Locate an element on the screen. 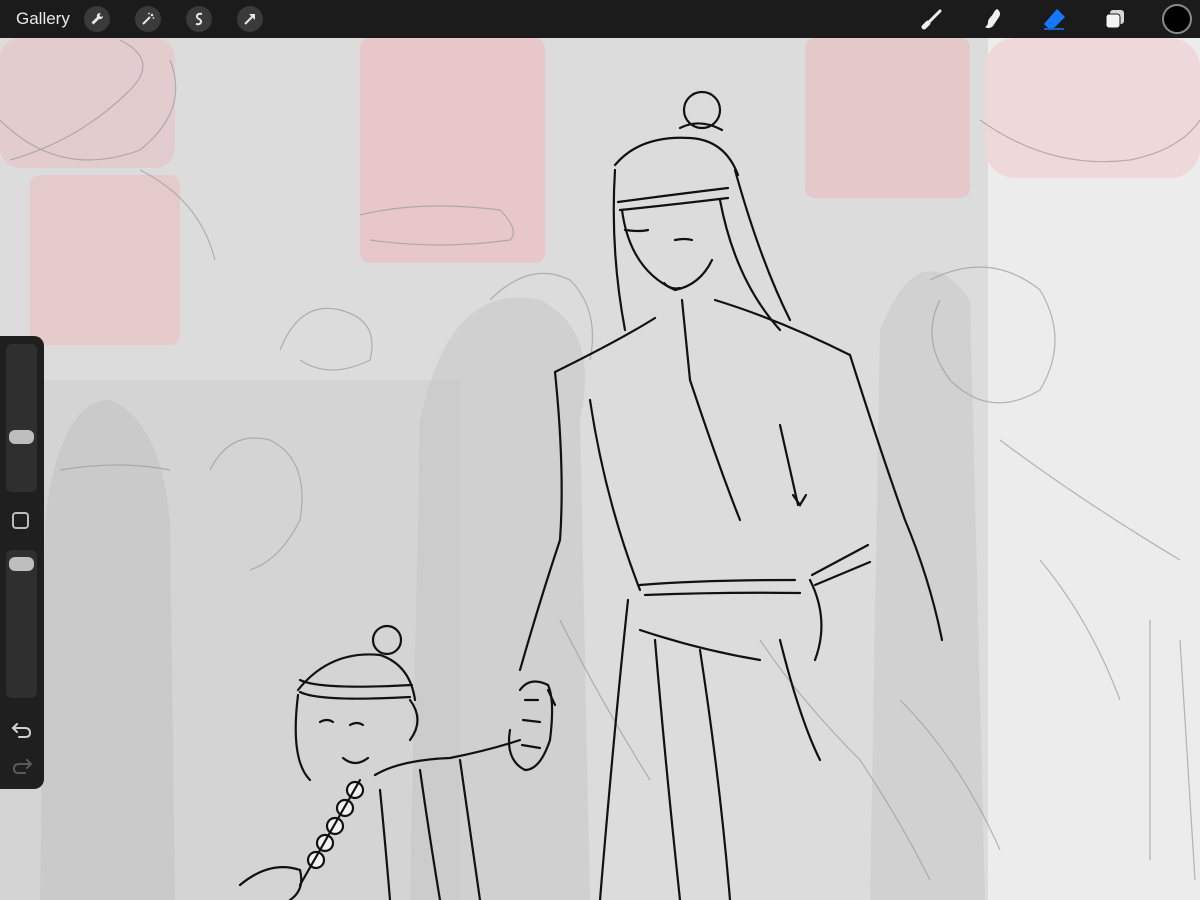  smudge-icon is located at coordinates (993, 19).